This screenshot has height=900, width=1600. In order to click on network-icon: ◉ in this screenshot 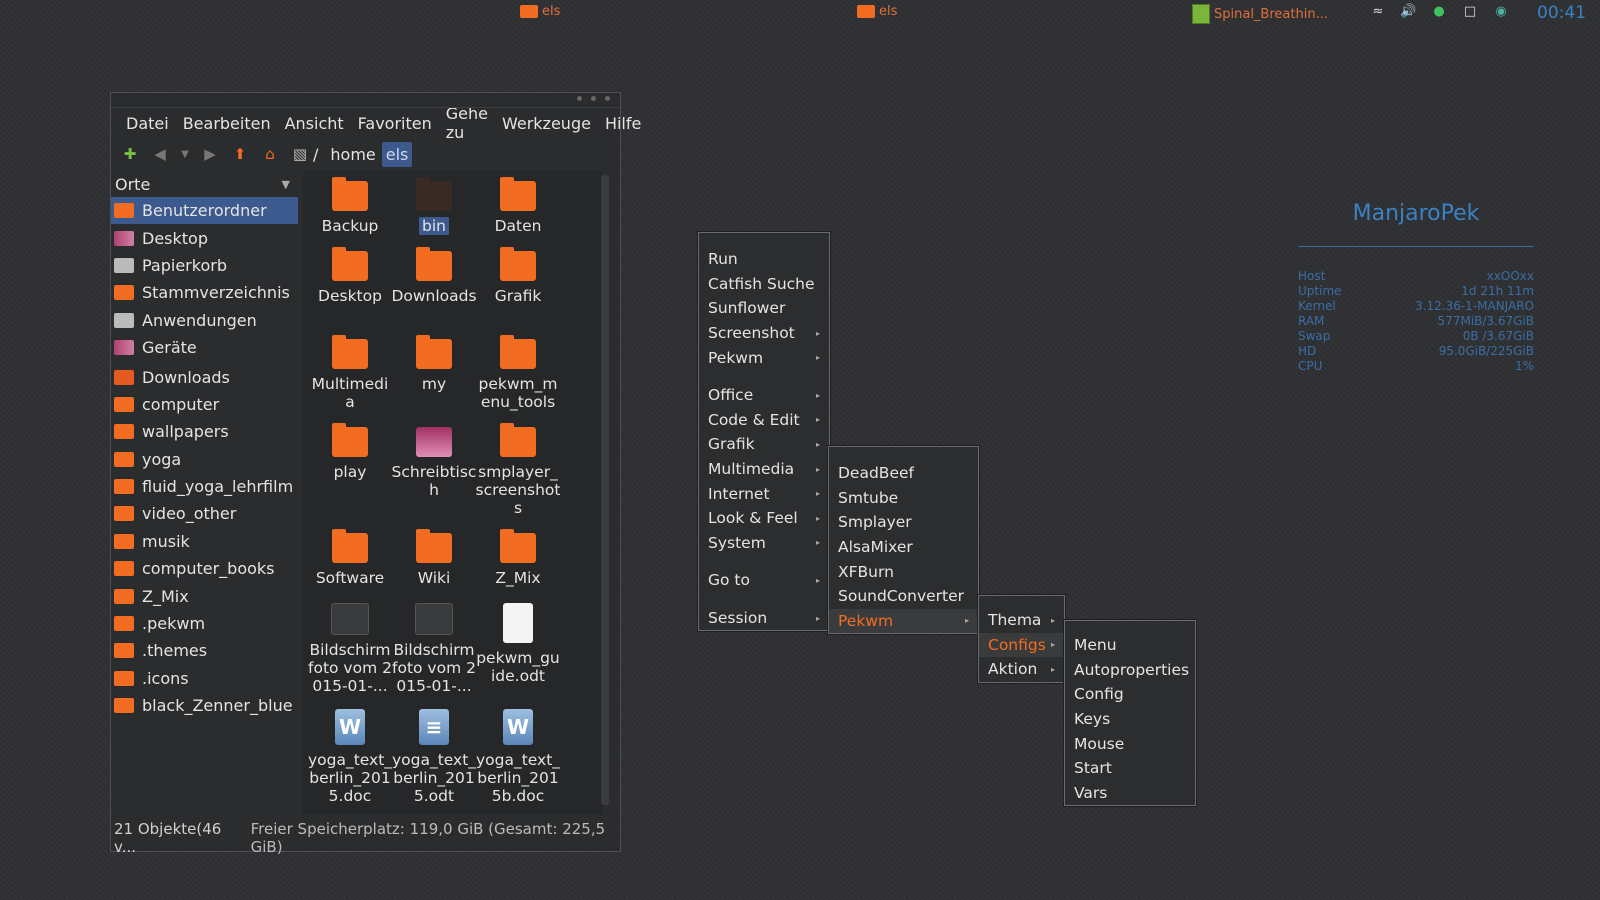, I will do `click(1501, 12)`.